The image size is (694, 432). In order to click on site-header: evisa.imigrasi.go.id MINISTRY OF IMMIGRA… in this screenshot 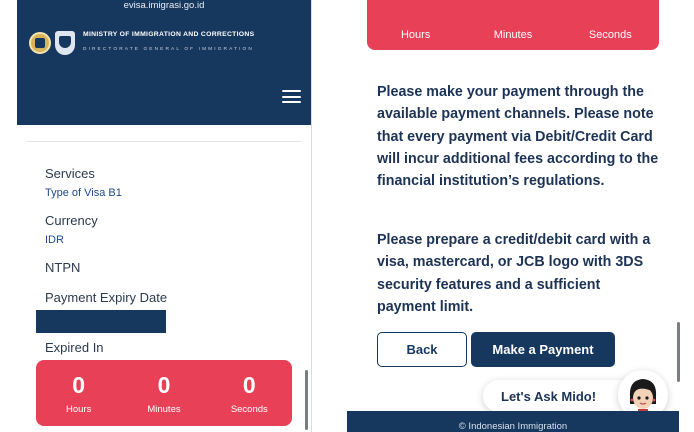, I will do `click(164, 62)`.